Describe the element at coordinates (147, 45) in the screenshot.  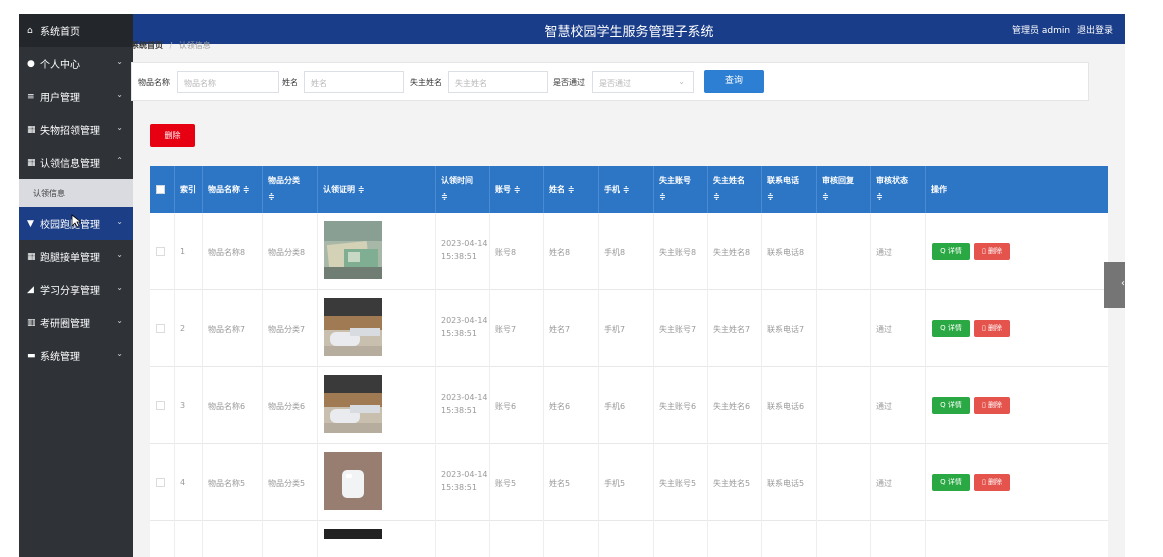
I see `breadcrumb-home: 系统首页` at that location.